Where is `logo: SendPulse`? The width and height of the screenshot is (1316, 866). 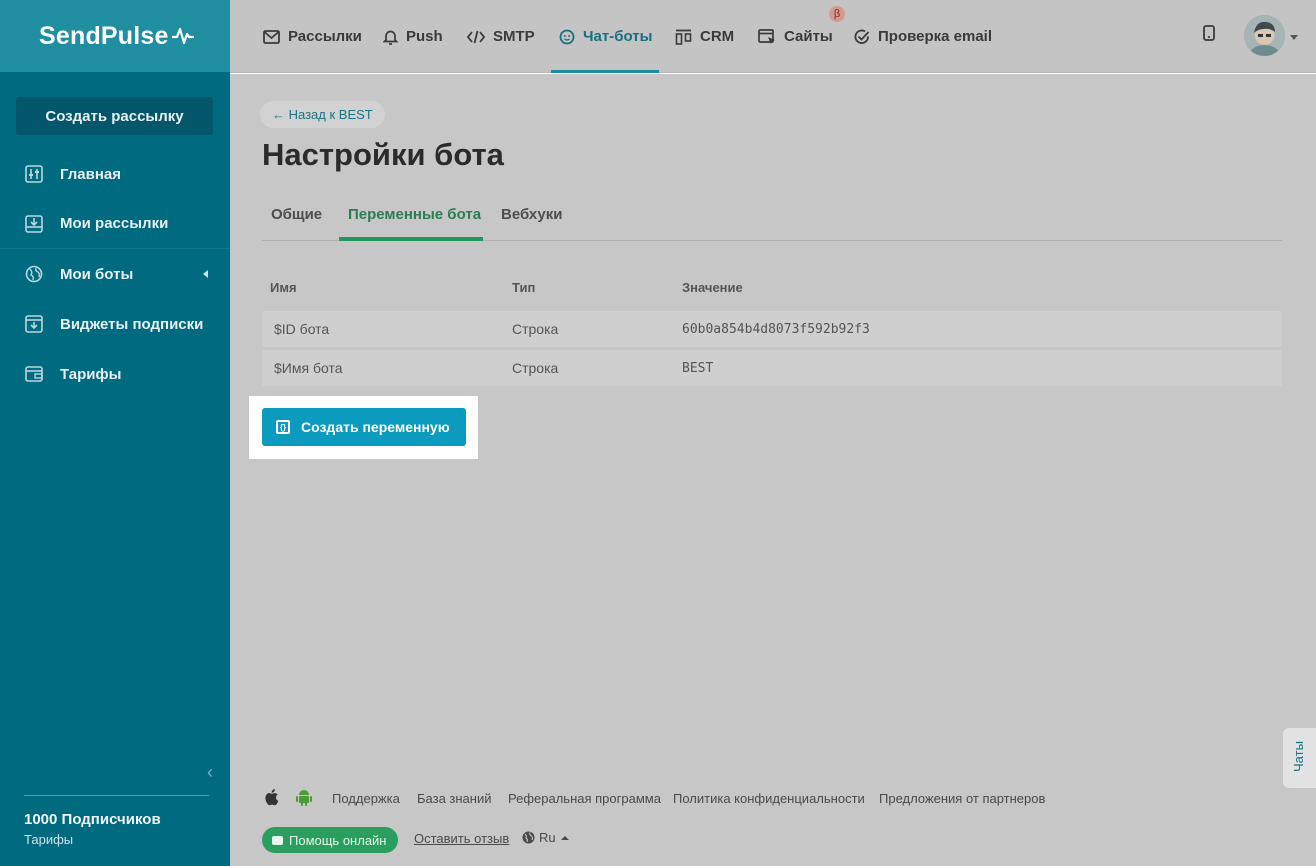
logo: SendPulse is located at coordinates (116, 36).